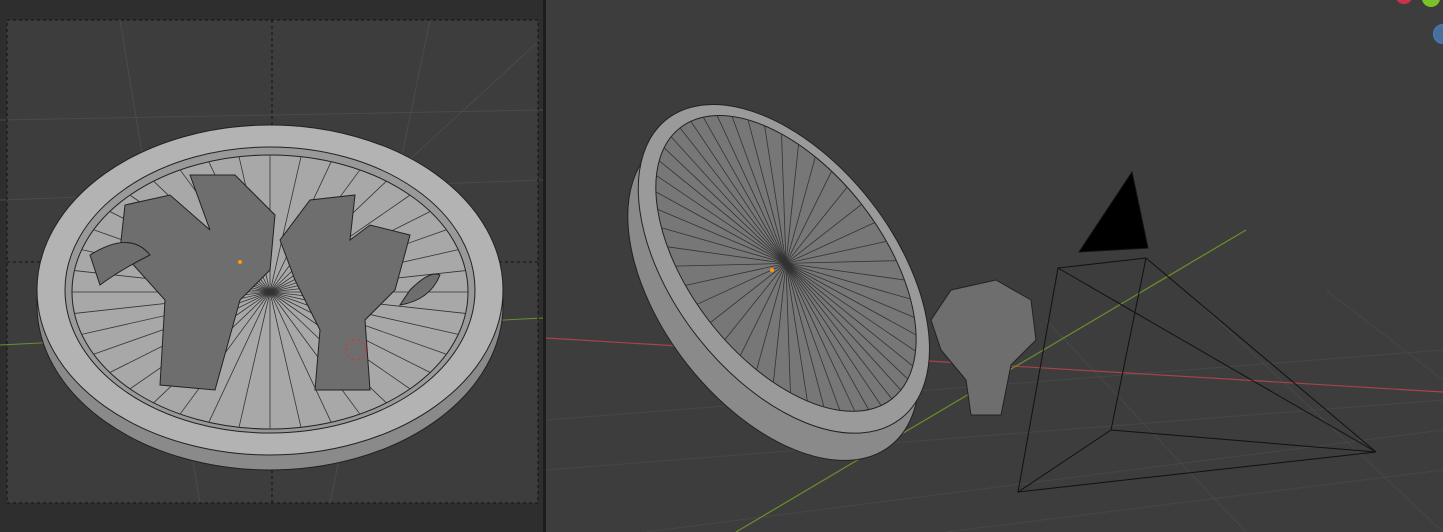 This screenshot has width=1443, height=532. Describe the element at coordinates (271, 517) in the screenshot. I see `passepartout-bottom` at that location.